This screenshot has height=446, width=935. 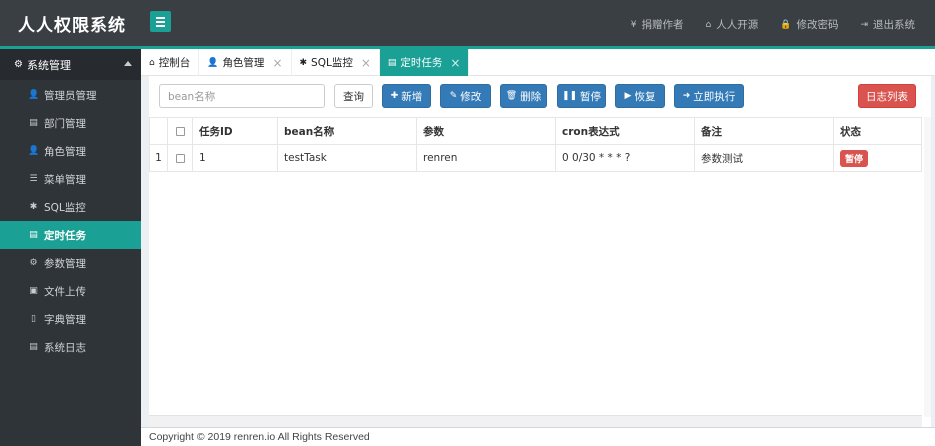 I want to click on sidebar-item-sql: ✱ SQL监控, so click(x=70, y=207).